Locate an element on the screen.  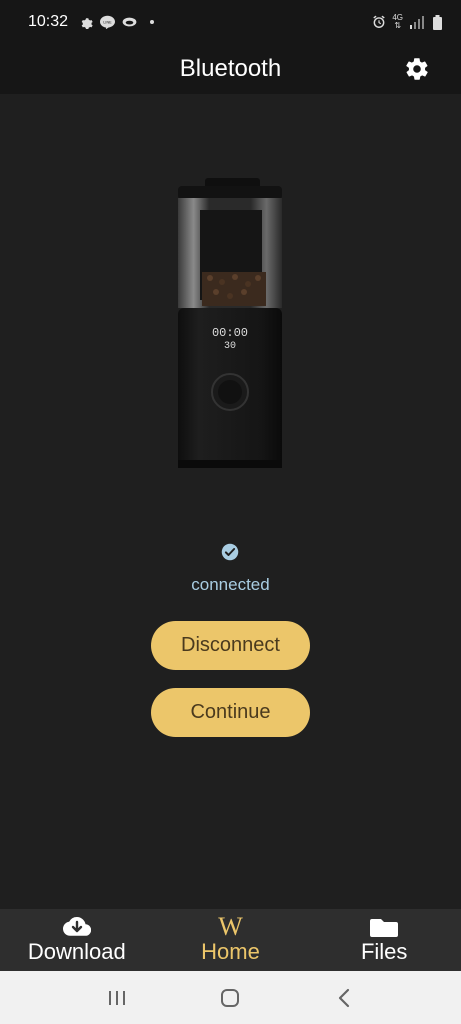
network-type: 4G ⇅ is located at coordinates (397, 22).